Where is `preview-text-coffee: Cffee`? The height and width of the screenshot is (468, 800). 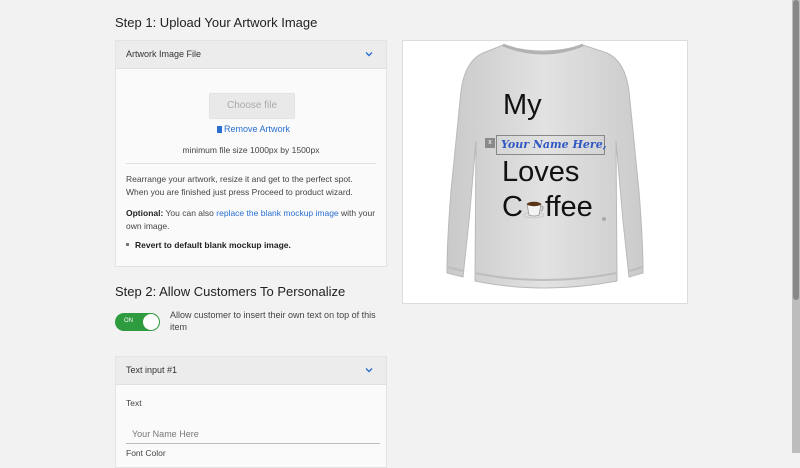
preview-text-coffee: Cffee is located at coordinates (547, 207).